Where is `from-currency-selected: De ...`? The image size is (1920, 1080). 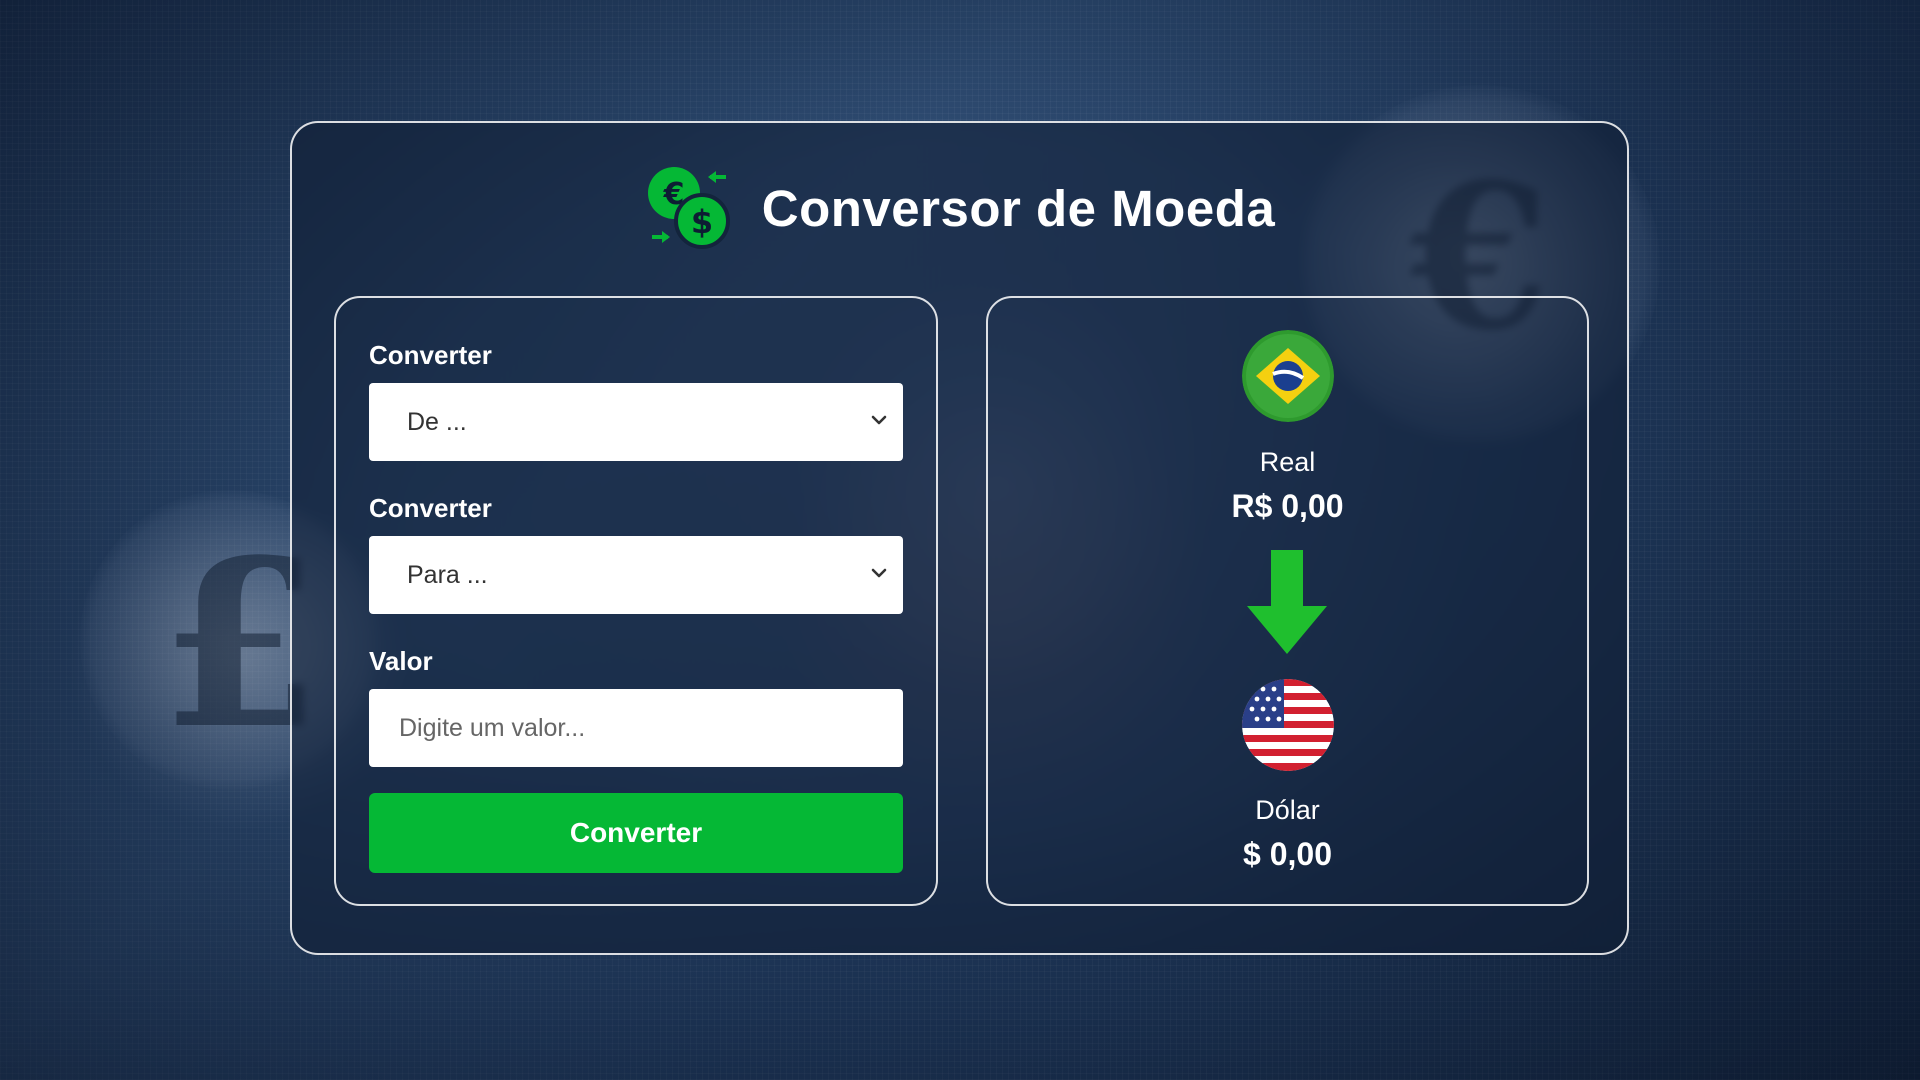 from-currency-selected: De ... is located at coordinates (437, 421).